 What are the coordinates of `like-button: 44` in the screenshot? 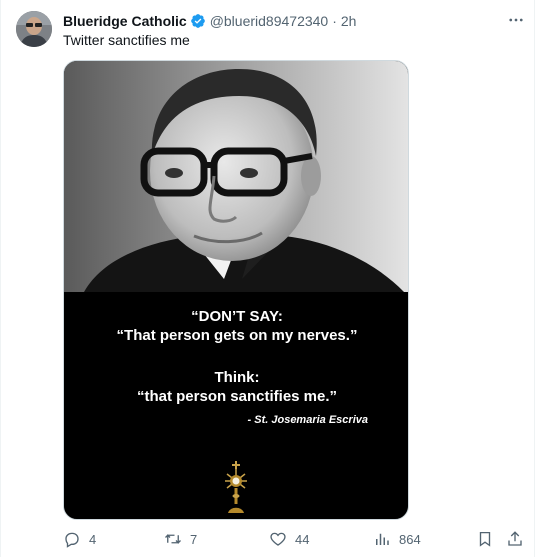 It's located at (289, 539).